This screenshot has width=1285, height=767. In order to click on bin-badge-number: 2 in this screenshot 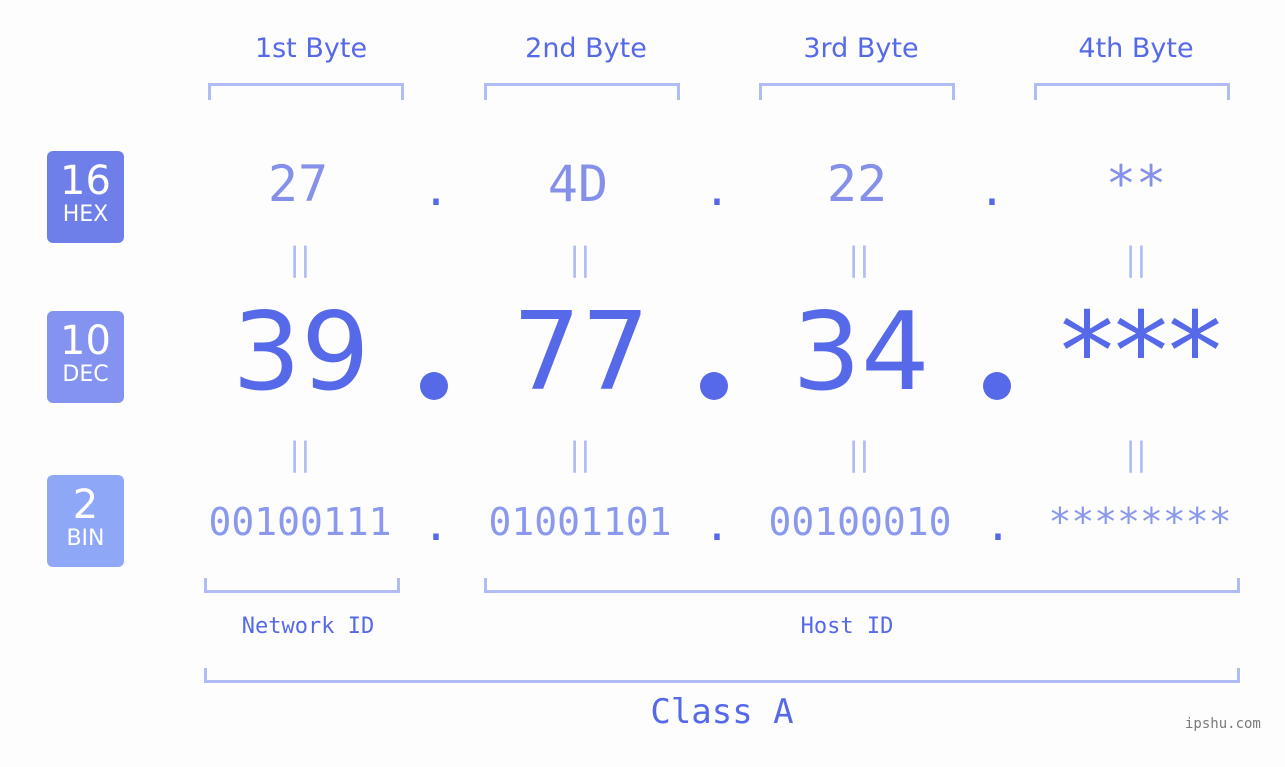, I will do `click(85, 505)`.